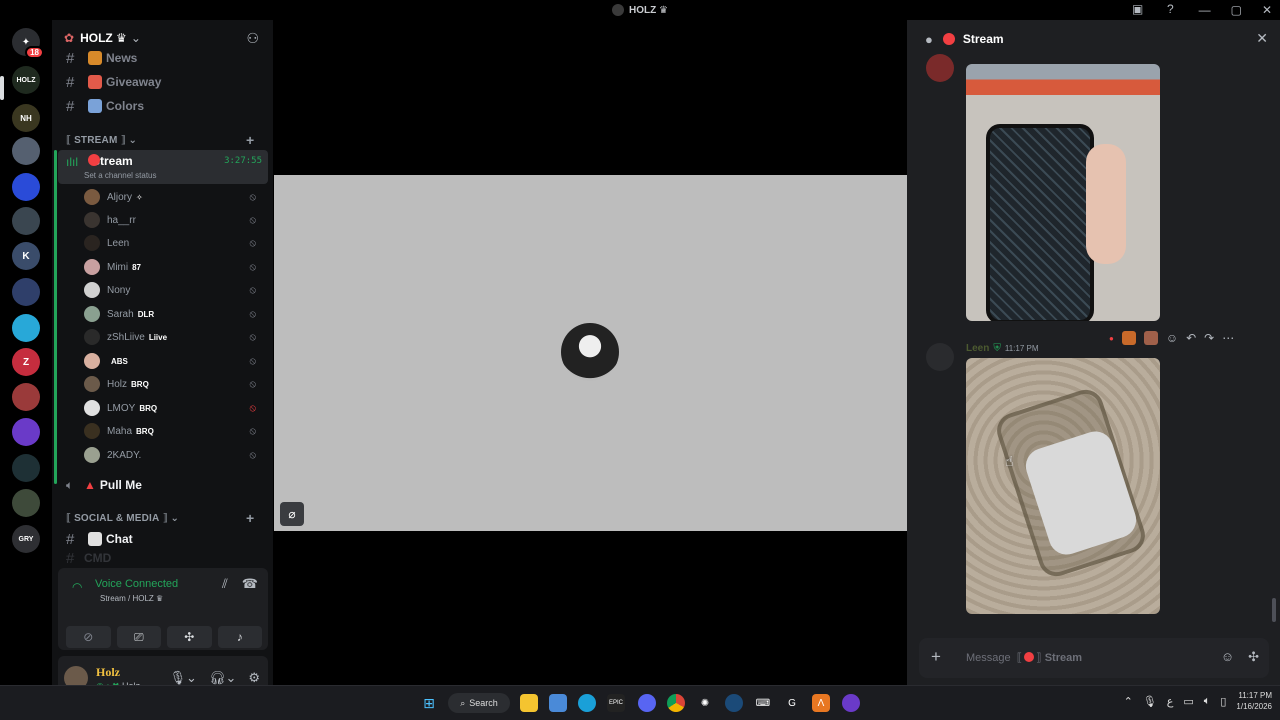  What do you see at coordinates (162, 106) in the screenshot?
I see `channel-colors: # Colors` at bounding box center [162, 106].